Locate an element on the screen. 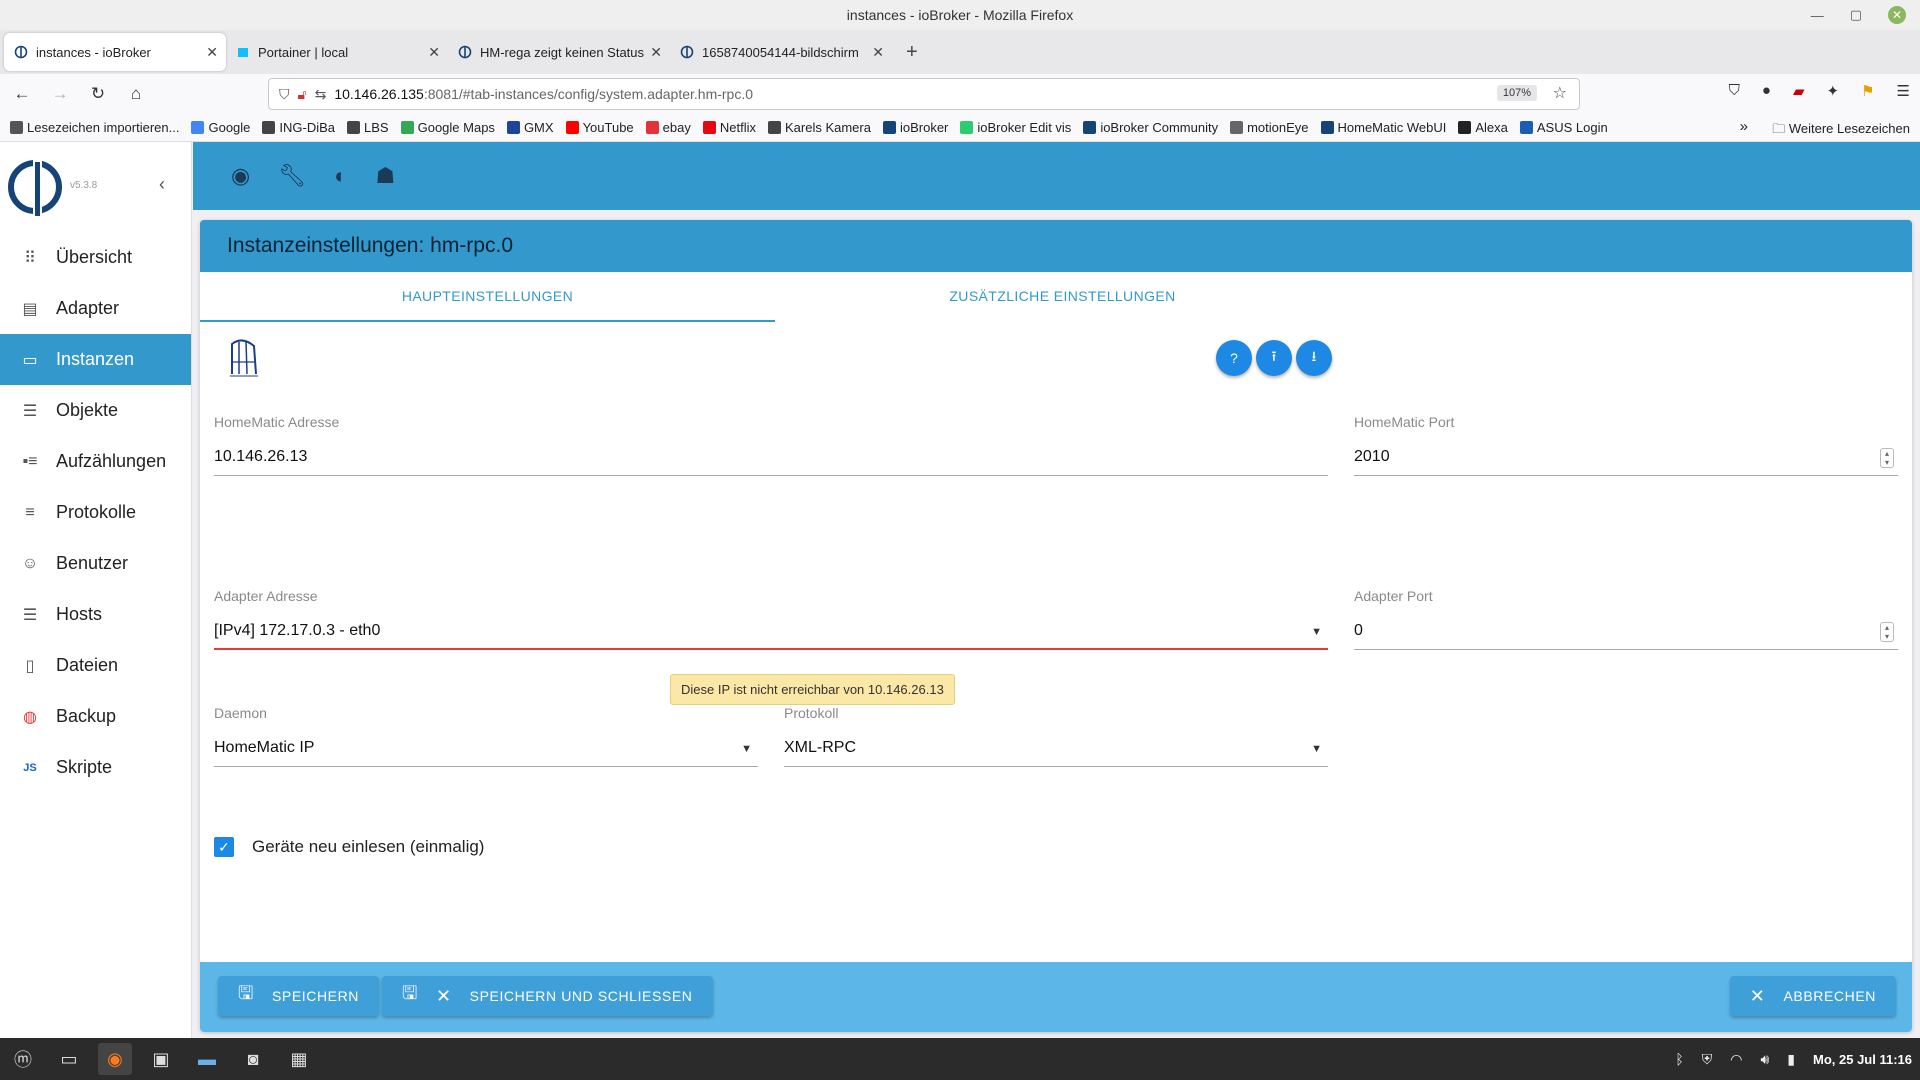 This screenshot has height=1080, width=1920. shield-tray-icon: ⛨ is located at coordinates (1707, 1059).